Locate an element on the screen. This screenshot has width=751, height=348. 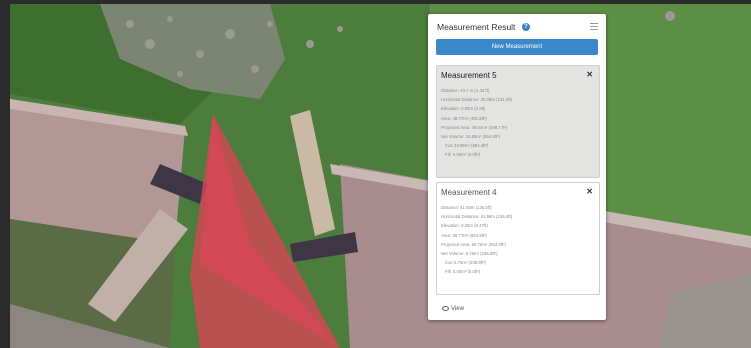
projected-area-text: Projected Area: 60.76m² (653.9ft²) is located at coordinates (473, 244).